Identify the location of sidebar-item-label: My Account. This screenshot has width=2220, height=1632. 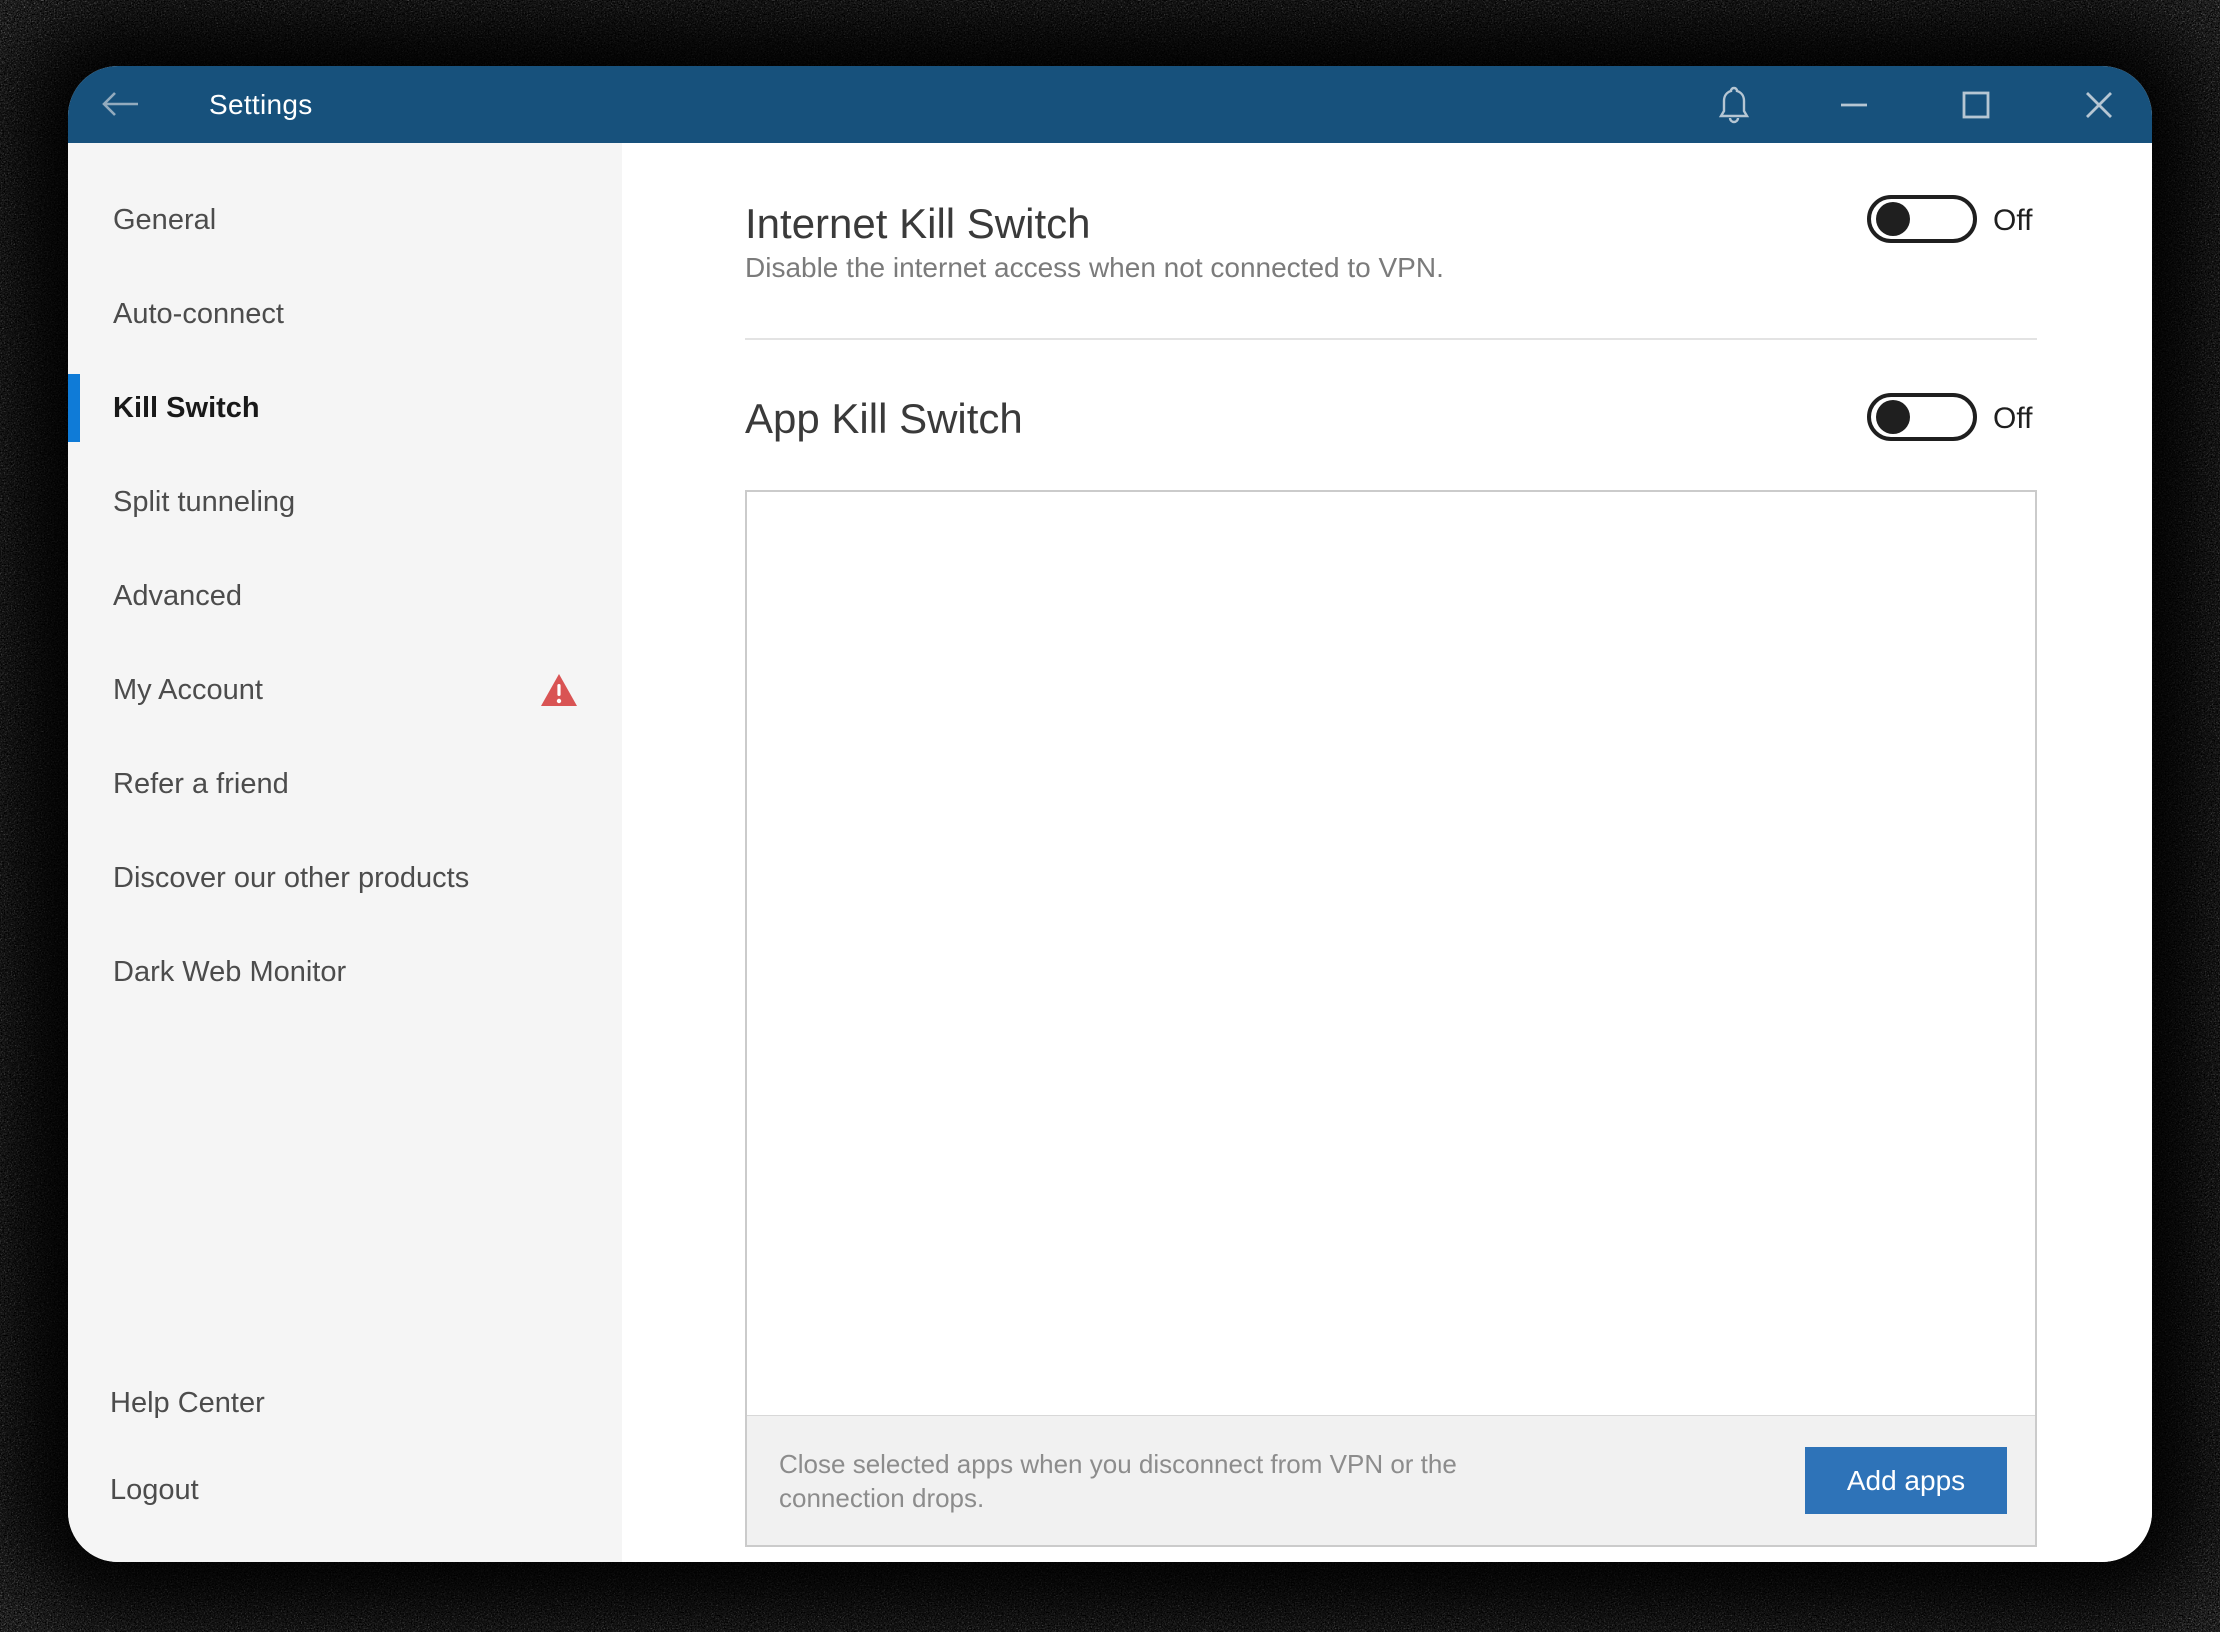
(188, 689).